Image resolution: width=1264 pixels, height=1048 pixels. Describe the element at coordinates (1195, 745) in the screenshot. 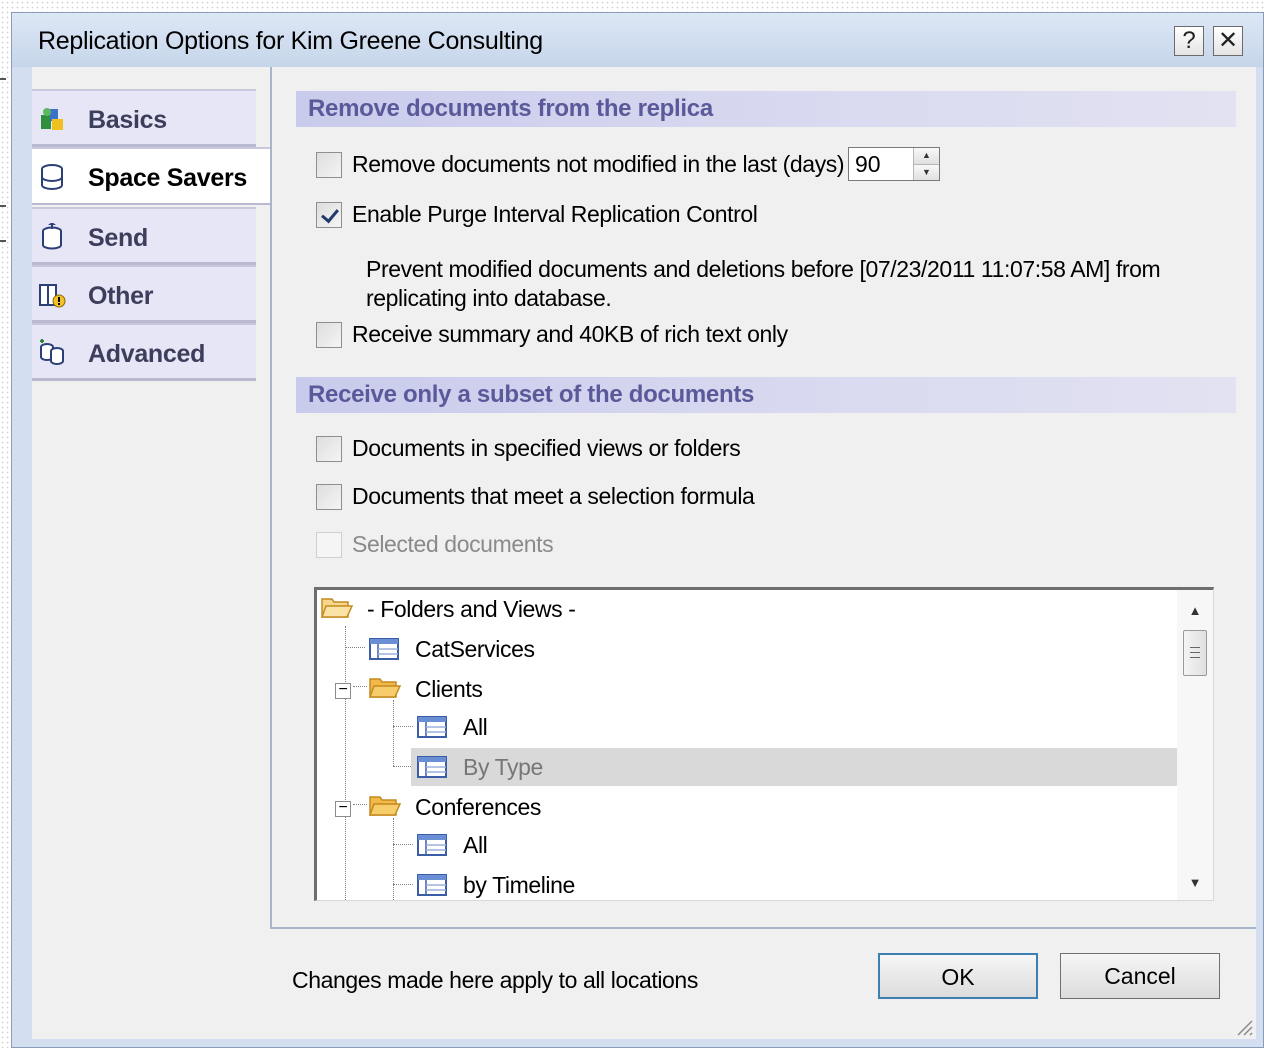

I see `tree-scrollbar: ▲ ▼` at that location.